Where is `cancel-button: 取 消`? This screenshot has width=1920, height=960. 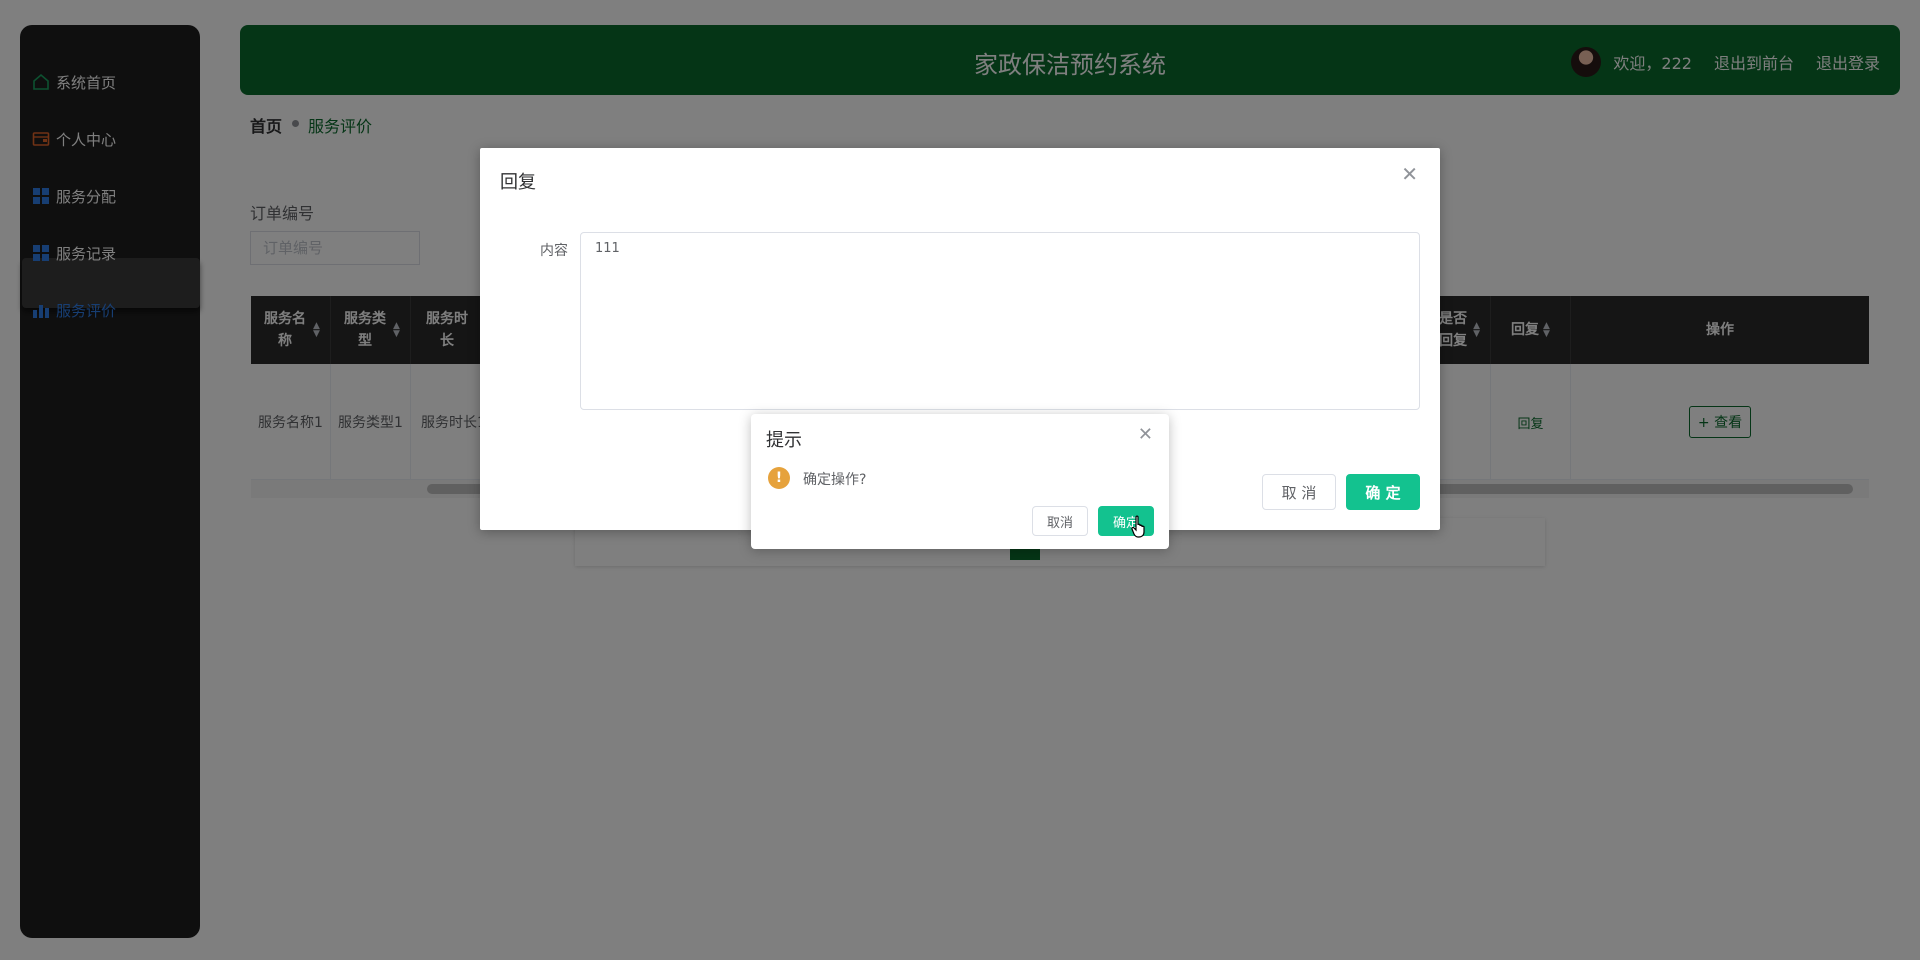
cancel-button: 取 消 is located at coordinates (1299, 492).